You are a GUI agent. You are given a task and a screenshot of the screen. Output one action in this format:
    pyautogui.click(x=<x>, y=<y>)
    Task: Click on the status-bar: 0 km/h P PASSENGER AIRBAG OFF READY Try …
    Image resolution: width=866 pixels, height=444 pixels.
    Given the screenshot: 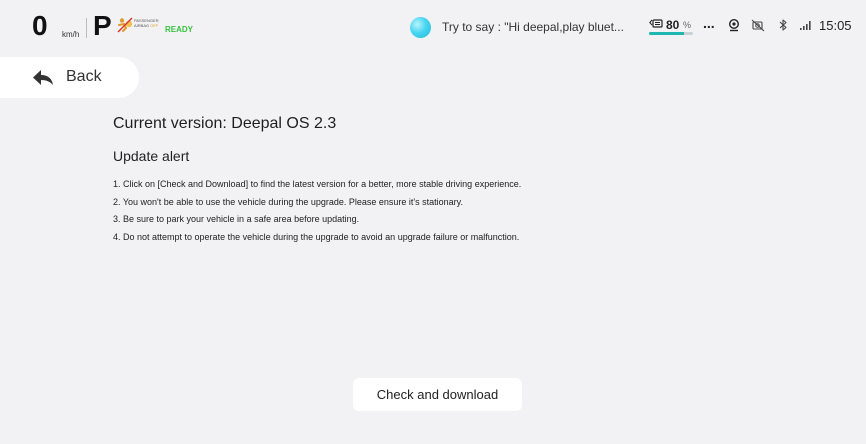 What is the action you would take?
    pyautogui.click(x=433, y=28)
    